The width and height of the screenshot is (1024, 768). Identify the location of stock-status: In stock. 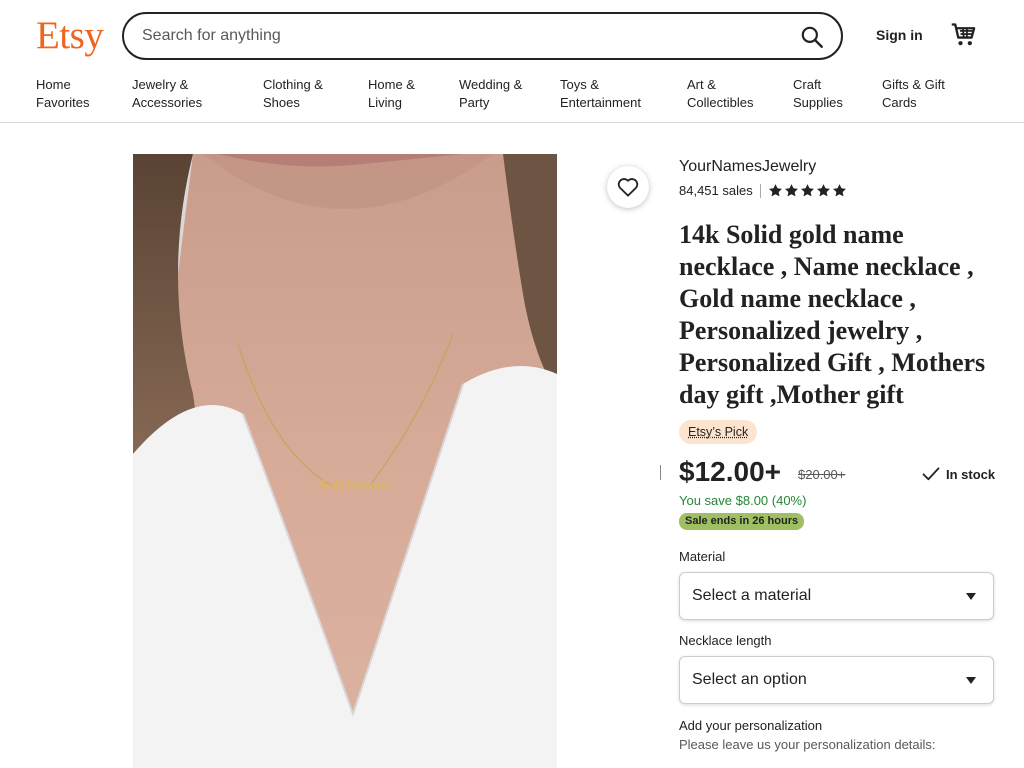
(958, 474).